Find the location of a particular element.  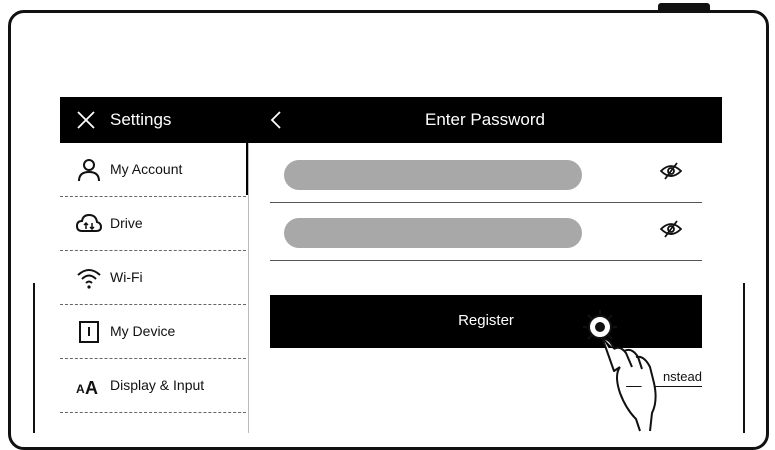

sidebar-item-display-input: AA Display & Input is located at coordinates (153, 386).